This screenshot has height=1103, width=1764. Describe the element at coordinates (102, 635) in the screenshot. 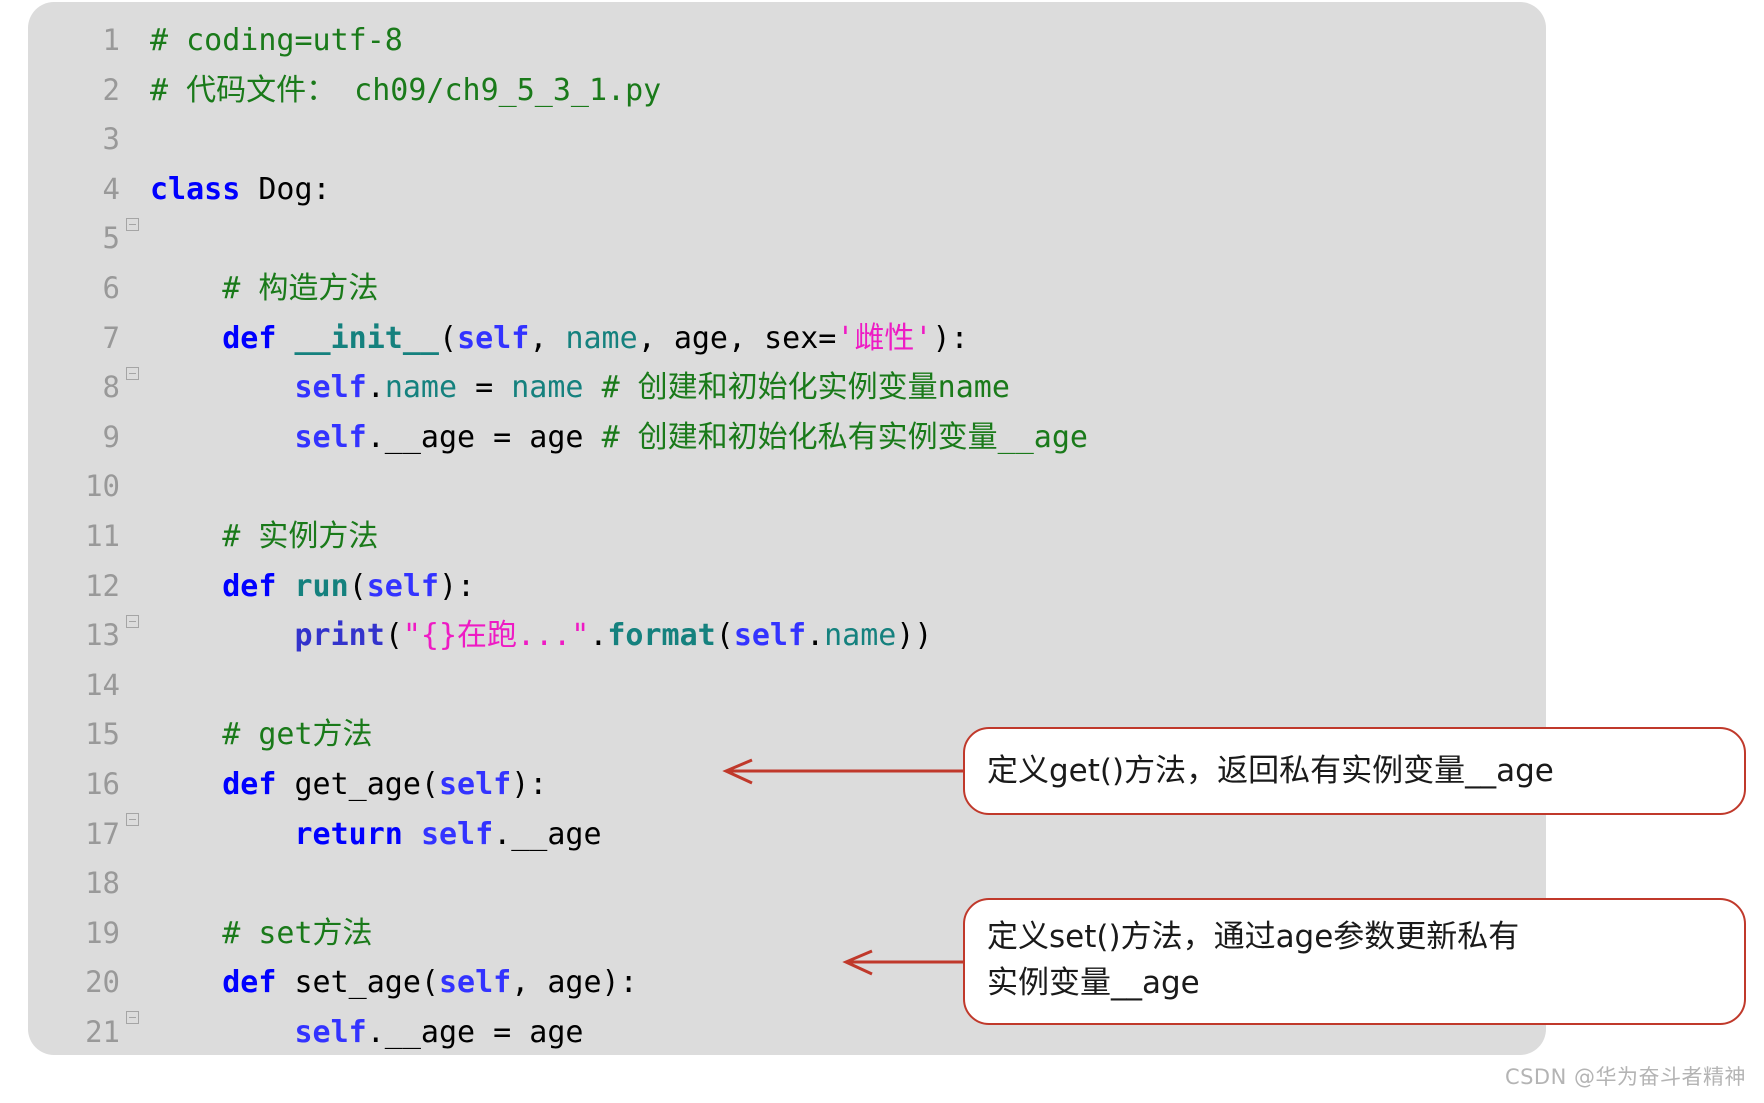

I see `line-number: 13` at that location.